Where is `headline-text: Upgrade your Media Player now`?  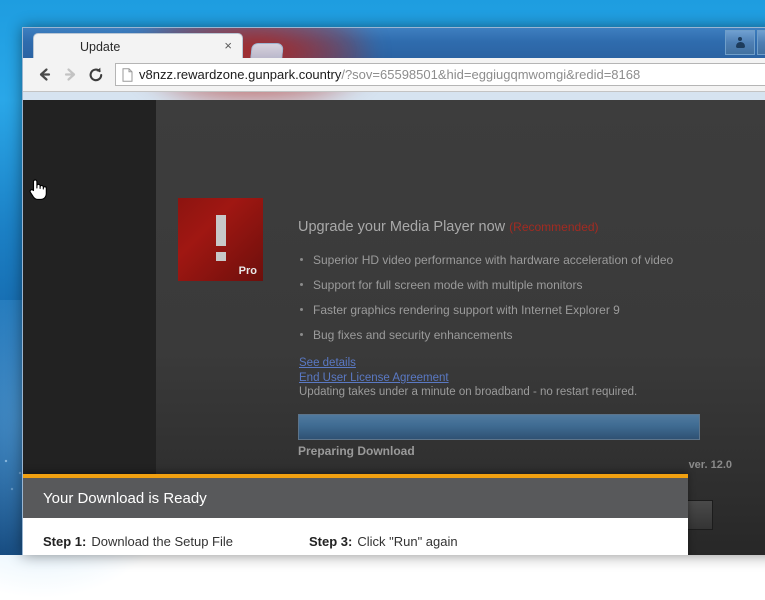 headline-text: Upgrade your Media Player now is located at coordinates (401, 227).